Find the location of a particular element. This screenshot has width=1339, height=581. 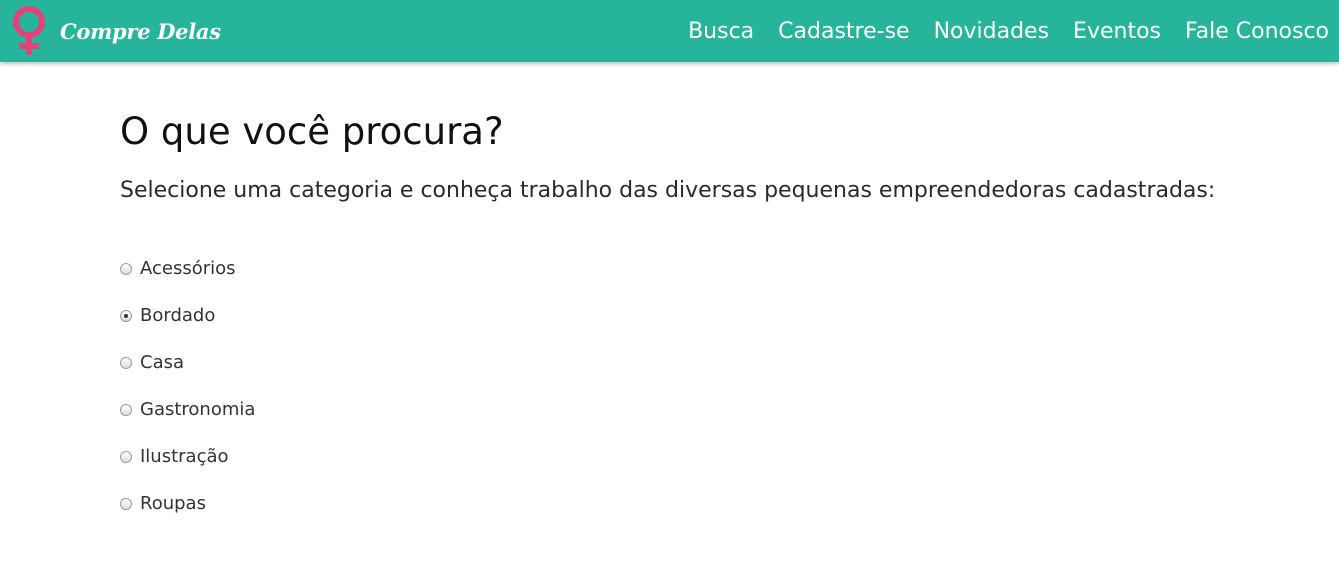

nav-link-cadastre-se: Cadastre-se is located at coordinates (843, 31).